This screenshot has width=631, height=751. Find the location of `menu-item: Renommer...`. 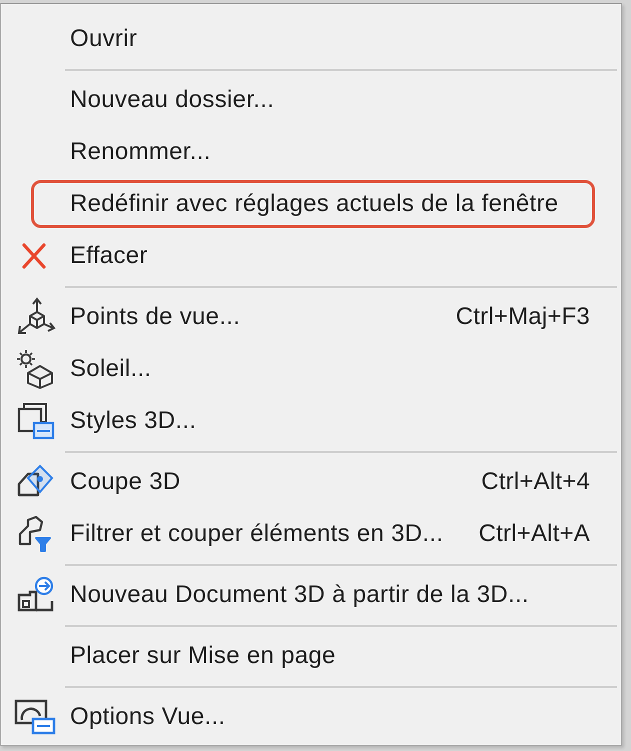

menu-item: Renommer... is located at coordinates (311, 152).